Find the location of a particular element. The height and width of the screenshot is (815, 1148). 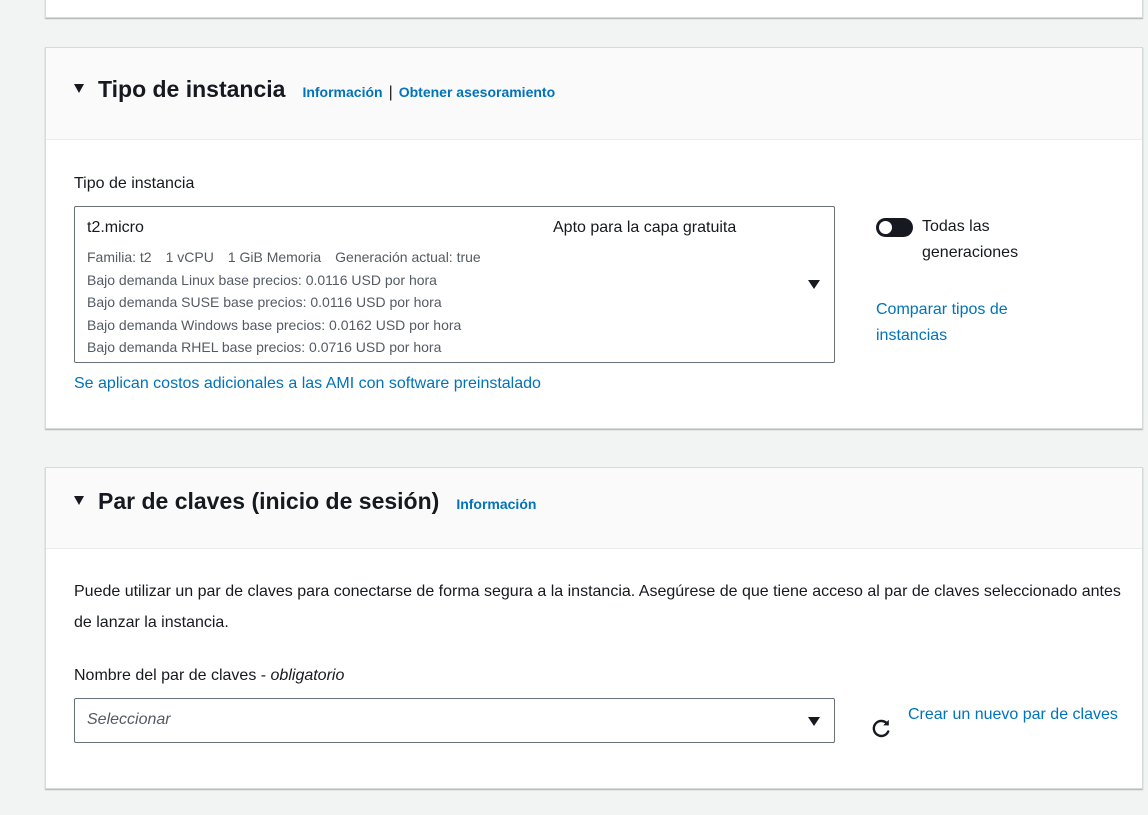

all-generations-toggle is located at coordinates (894, 227).